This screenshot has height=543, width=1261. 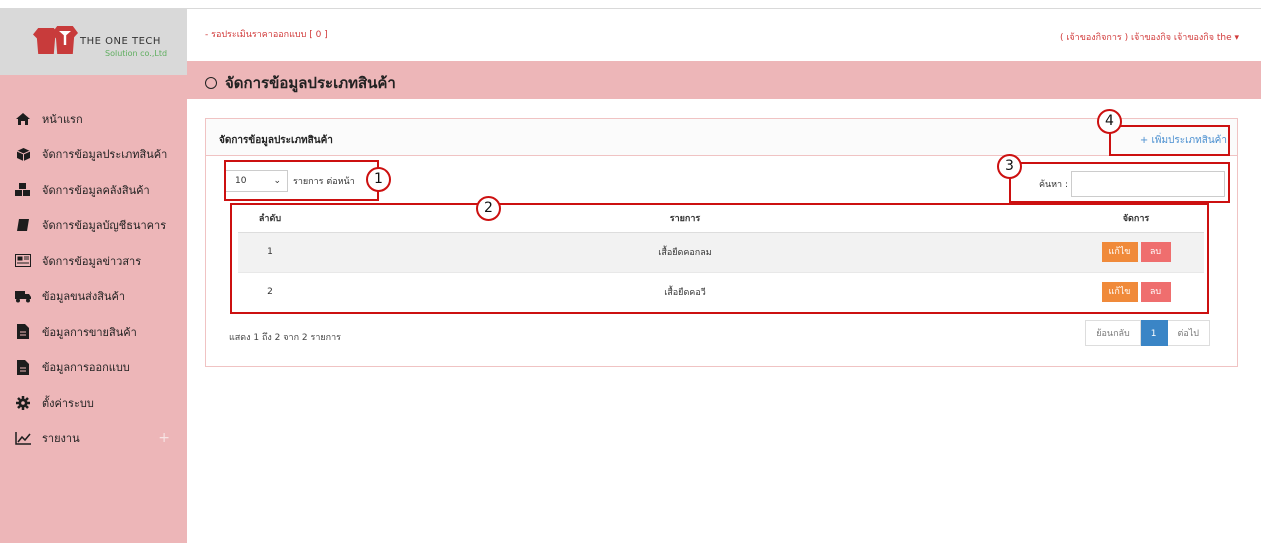 I want to click on annotation-number-4: 4, so click(x=1109, y=121).